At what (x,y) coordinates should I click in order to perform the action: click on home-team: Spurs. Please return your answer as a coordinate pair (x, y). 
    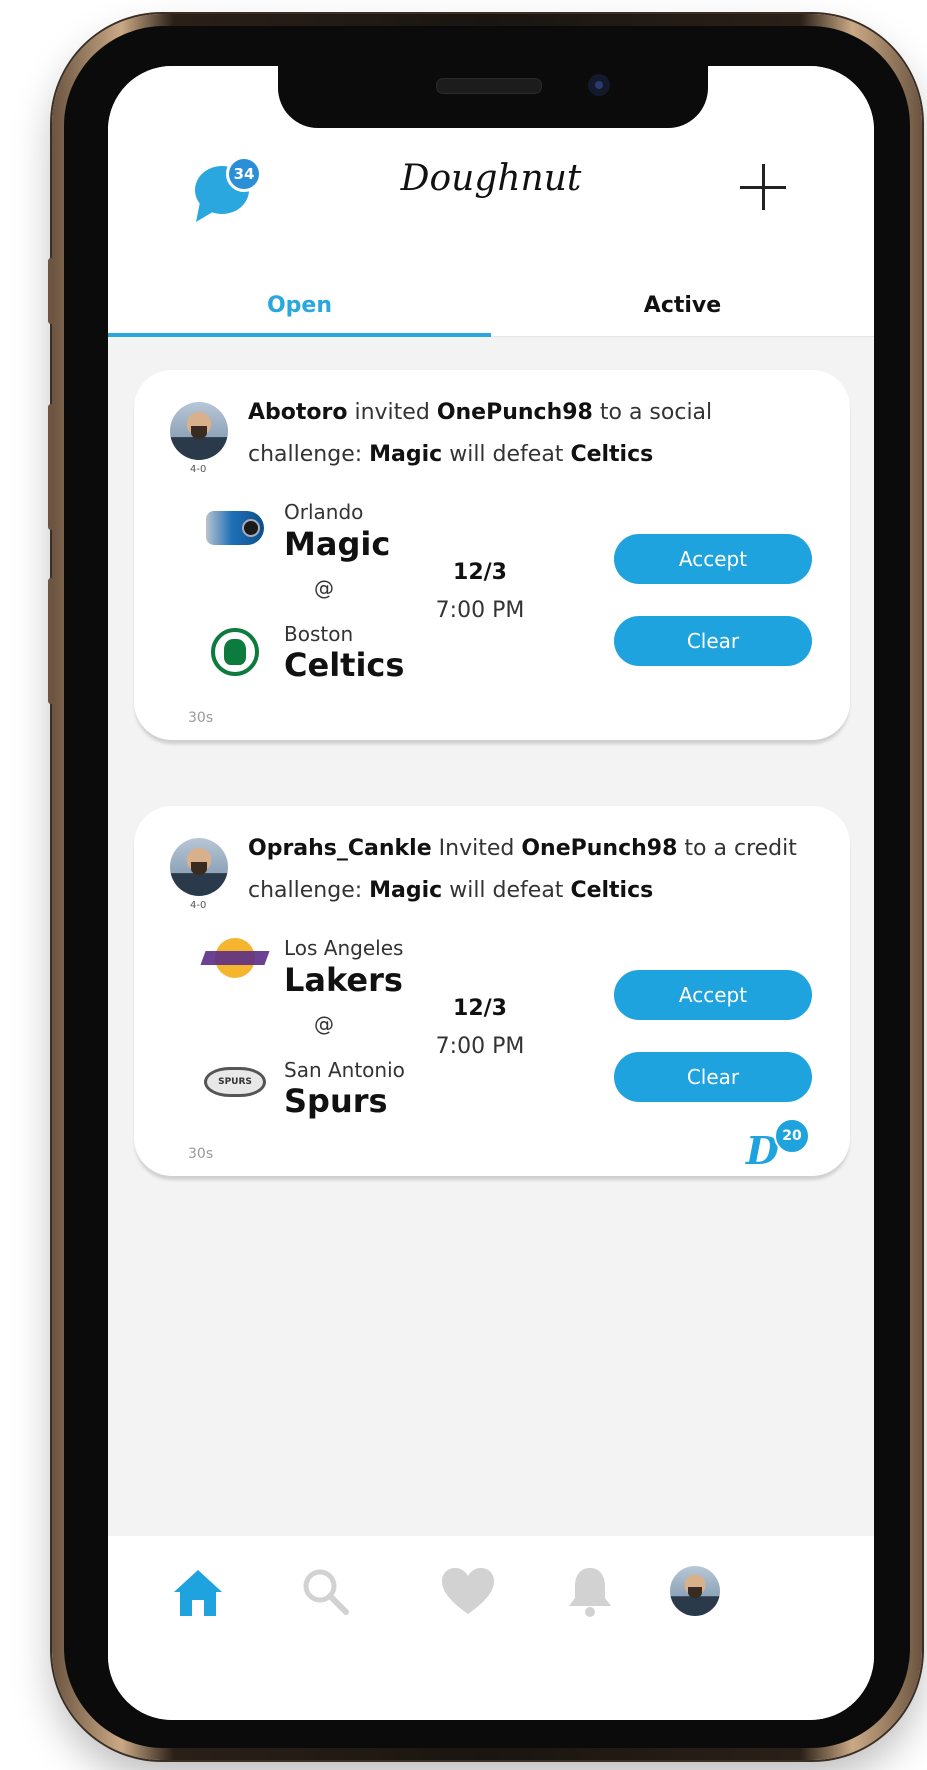
    Looking at the image, I should click on (336, 1101).